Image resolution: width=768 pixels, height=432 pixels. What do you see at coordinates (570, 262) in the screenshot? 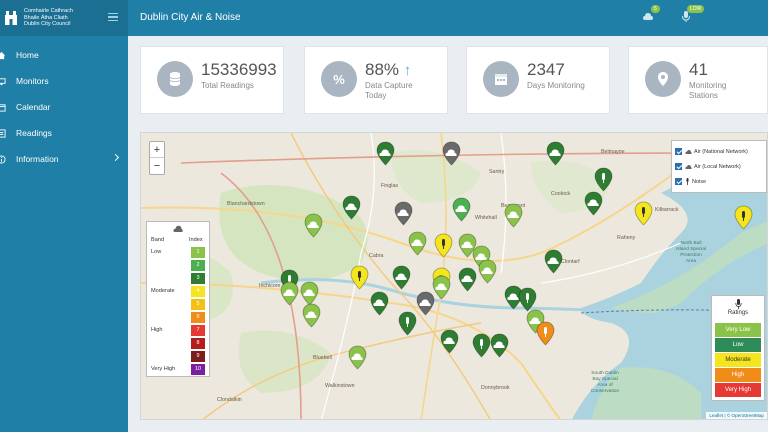
I see `place-label: Clontarf` at bounding box center [570, 262].